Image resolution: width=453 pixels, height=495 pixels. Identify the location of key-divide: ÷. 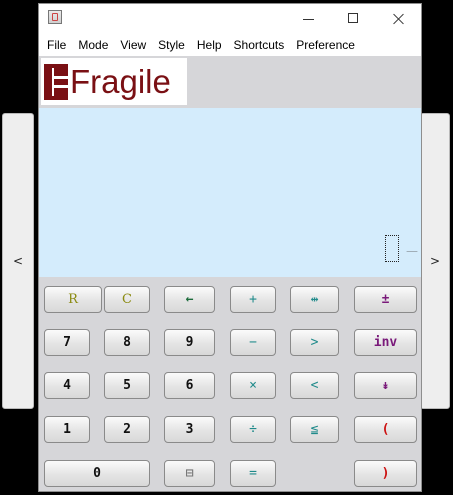
(253, 429).